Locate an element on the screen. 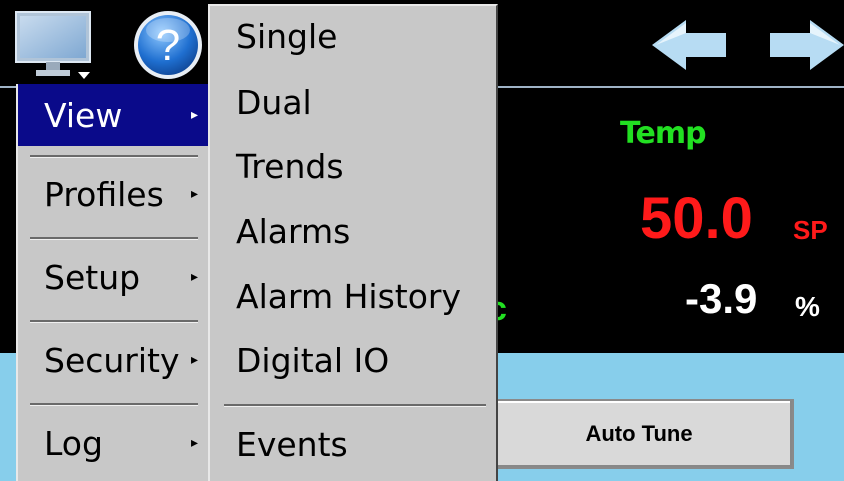  menu-item-label: Security is located at coordinates (112, 360).